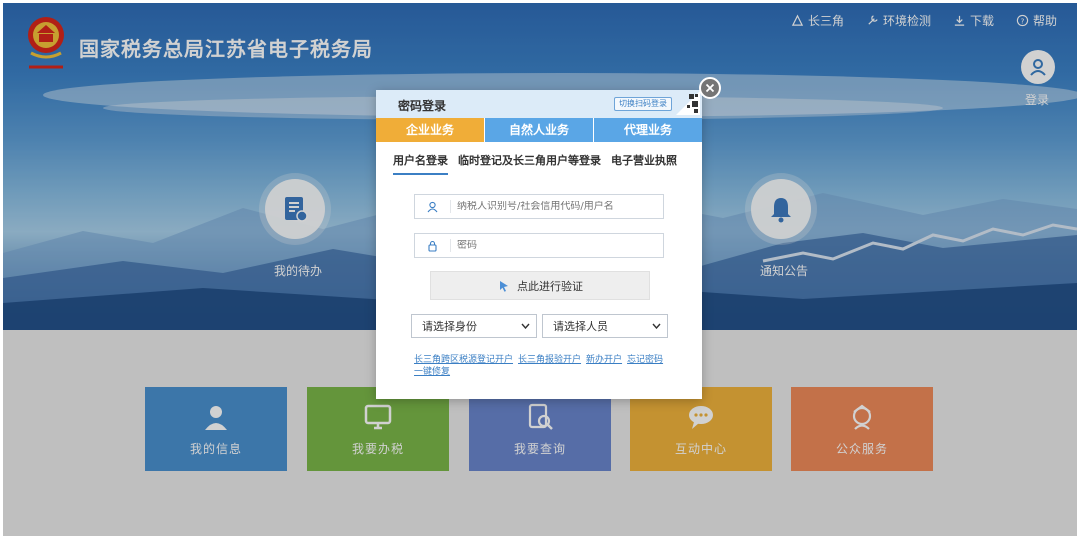 Image resolution: width=1080 pixels, height=539 pixels. I want to click on tab-individual: 自然人业务, so click(538, 130).